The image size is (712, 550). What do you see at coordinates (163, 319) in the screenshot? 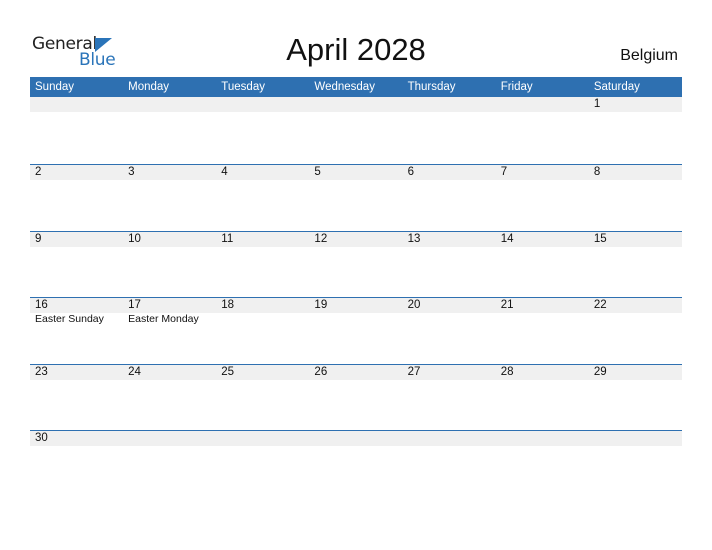
I see `holiday-label: Easter Monday` at bounding box center [163, 319].